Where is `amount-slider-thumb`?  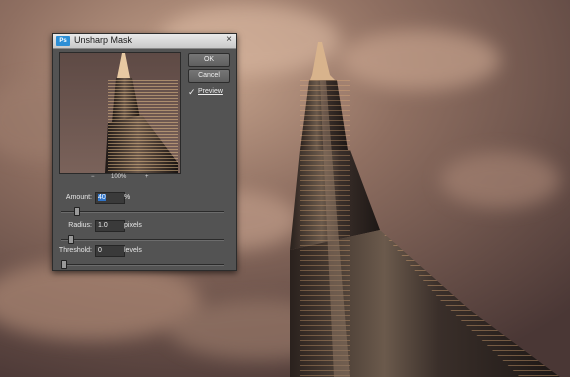 amount-slider-thumb is located at coordinates (77, 211).